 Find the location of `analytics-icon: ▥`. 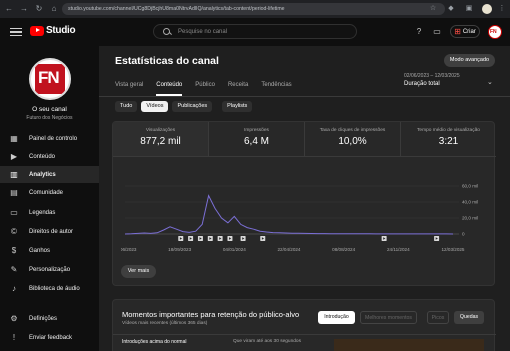

analytics-icon: ▥ is located at coordinates (14, 174).